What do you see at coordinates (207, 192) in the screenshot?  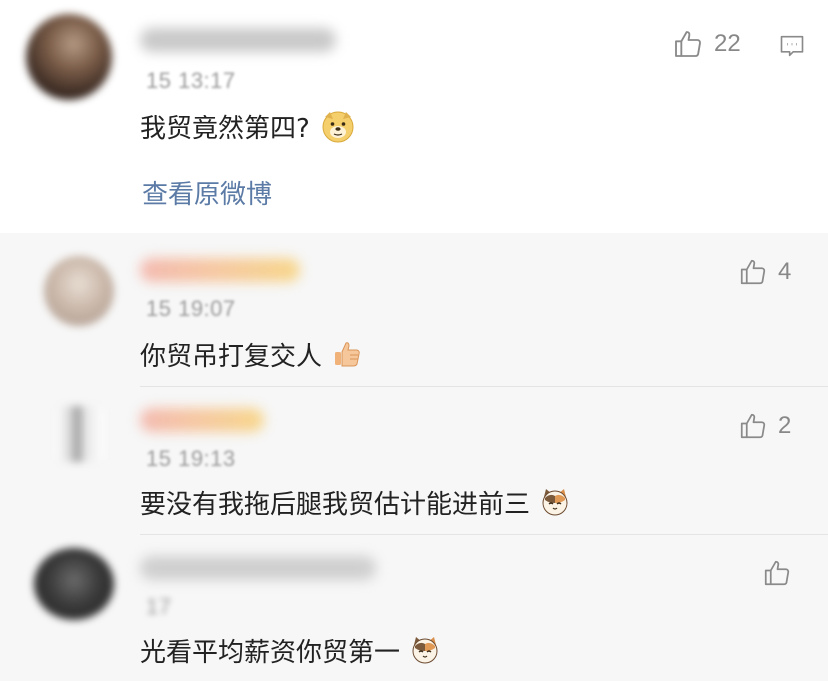 I see `view-original-weibo-link: 查看原微博` at bounding box center [207, 192].